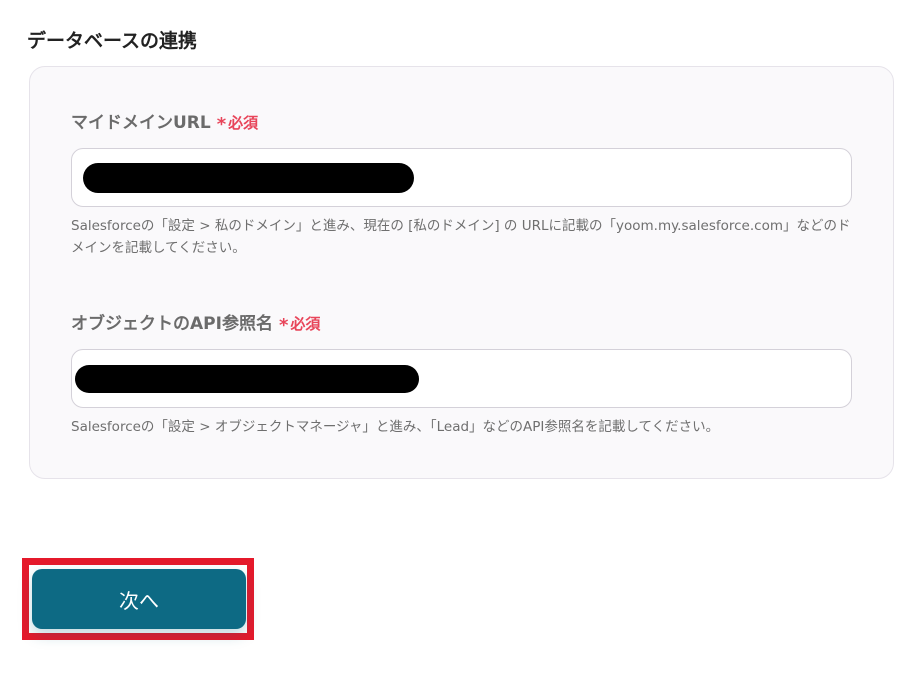 Image resolution: width=921 pixels, height=692 pixels. Describe the element at coordinates (112, 41) in the screenshot. I see `section-title: データベースの連携` at that location.